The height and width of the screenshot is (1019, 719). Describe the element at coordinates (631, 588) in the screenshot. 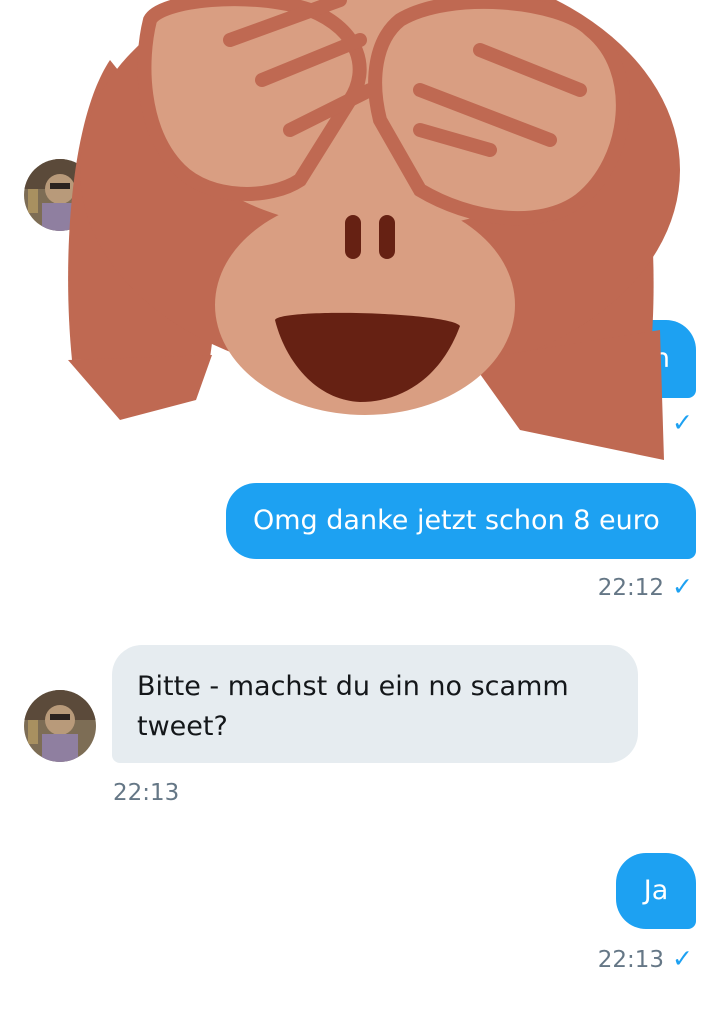

I see `message-timestamp: 22:12` at that location.